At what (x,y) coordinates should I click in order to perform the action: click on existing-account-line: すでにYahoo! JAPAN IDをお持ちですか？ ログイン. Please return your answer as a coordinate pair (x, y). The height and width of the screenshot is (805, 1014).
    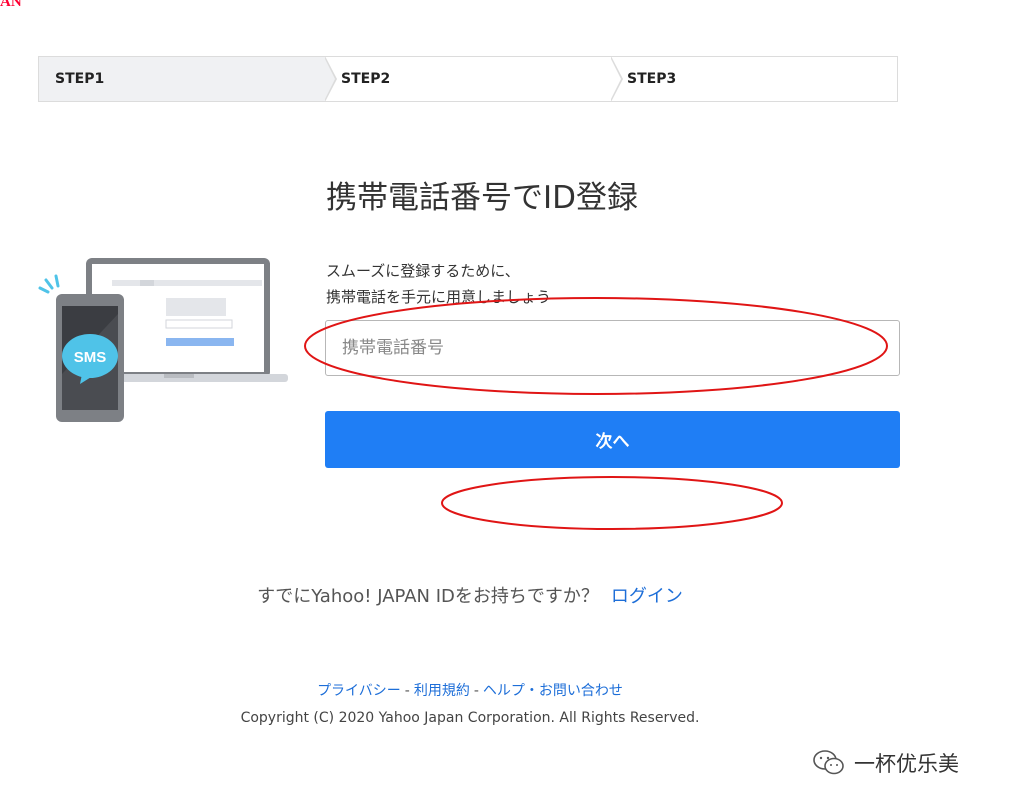
    Looking at the image, I should click on (470, 595).